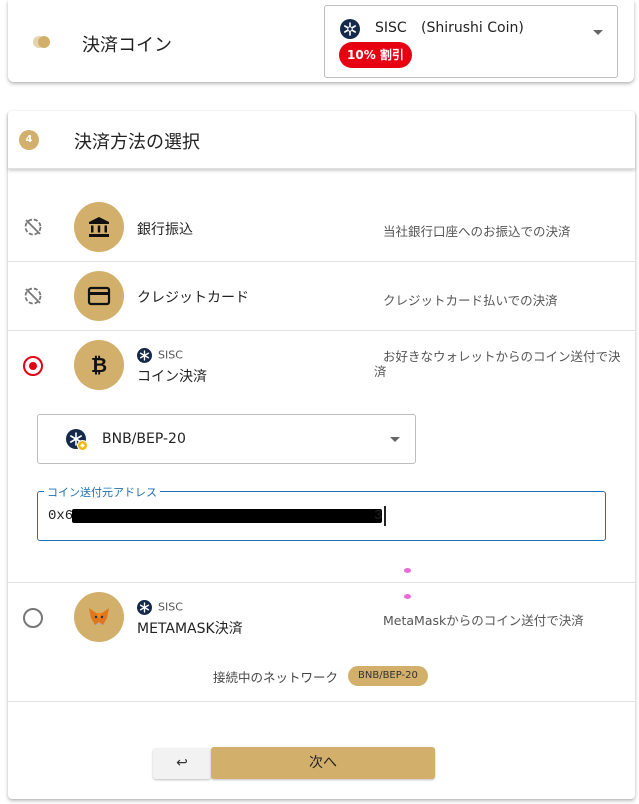 This screenshot has height=804, width=639. Describe the element at coordinates (99, 227) in the screenshot. I see `bank-icon` at that location.